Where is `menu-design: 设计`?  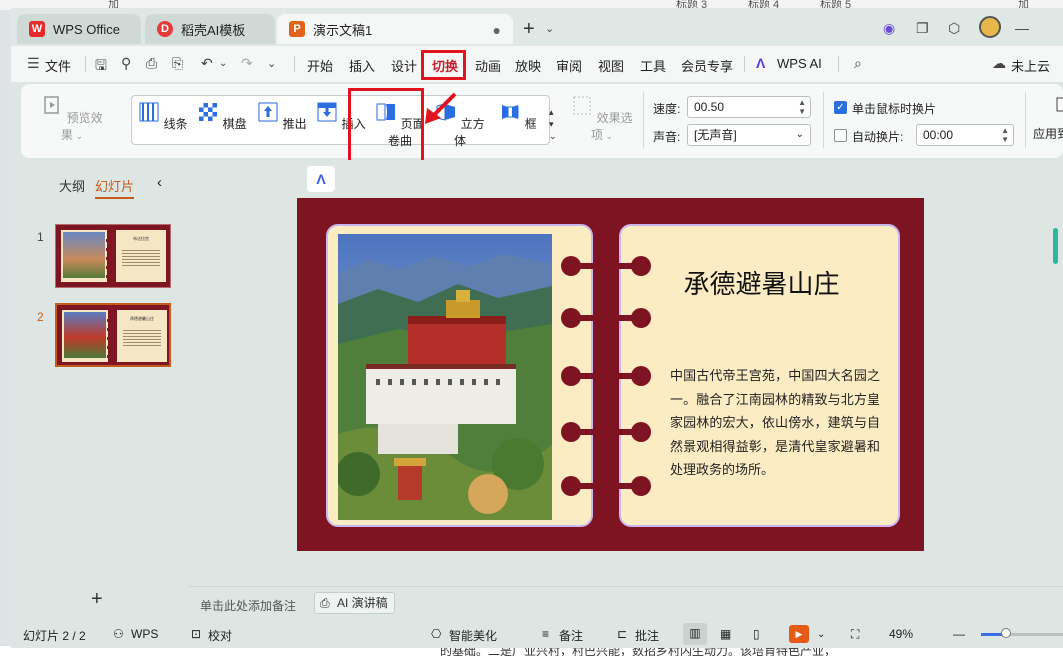
menu-design: 设计 is located at coordinates (404, 65).